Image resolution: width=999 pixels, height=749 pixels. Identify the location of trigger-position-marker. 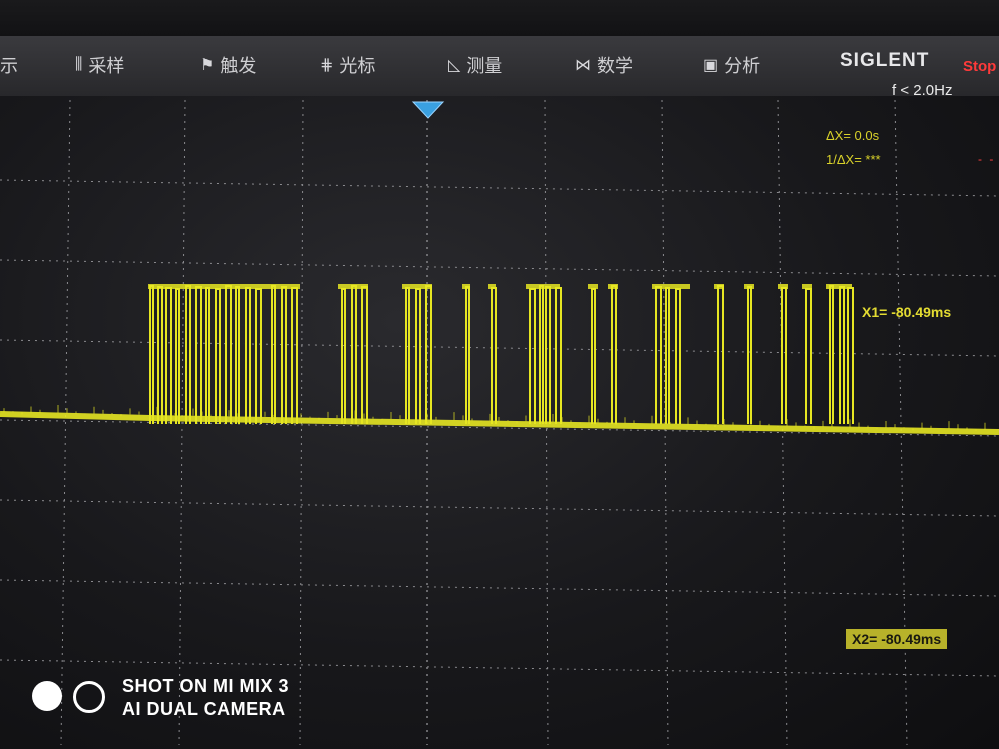
(428, 110).